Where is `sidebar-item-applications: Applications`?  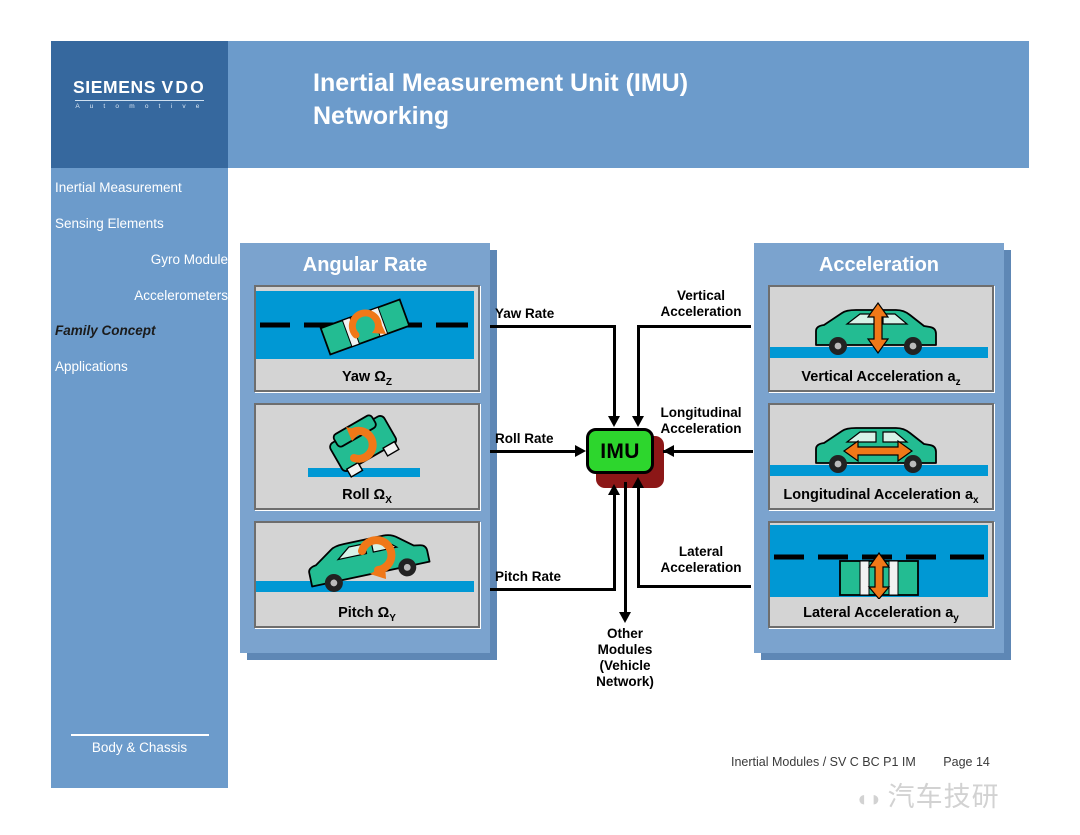
sidebar-item-applications: Applications is located at coordinates (141, 366).